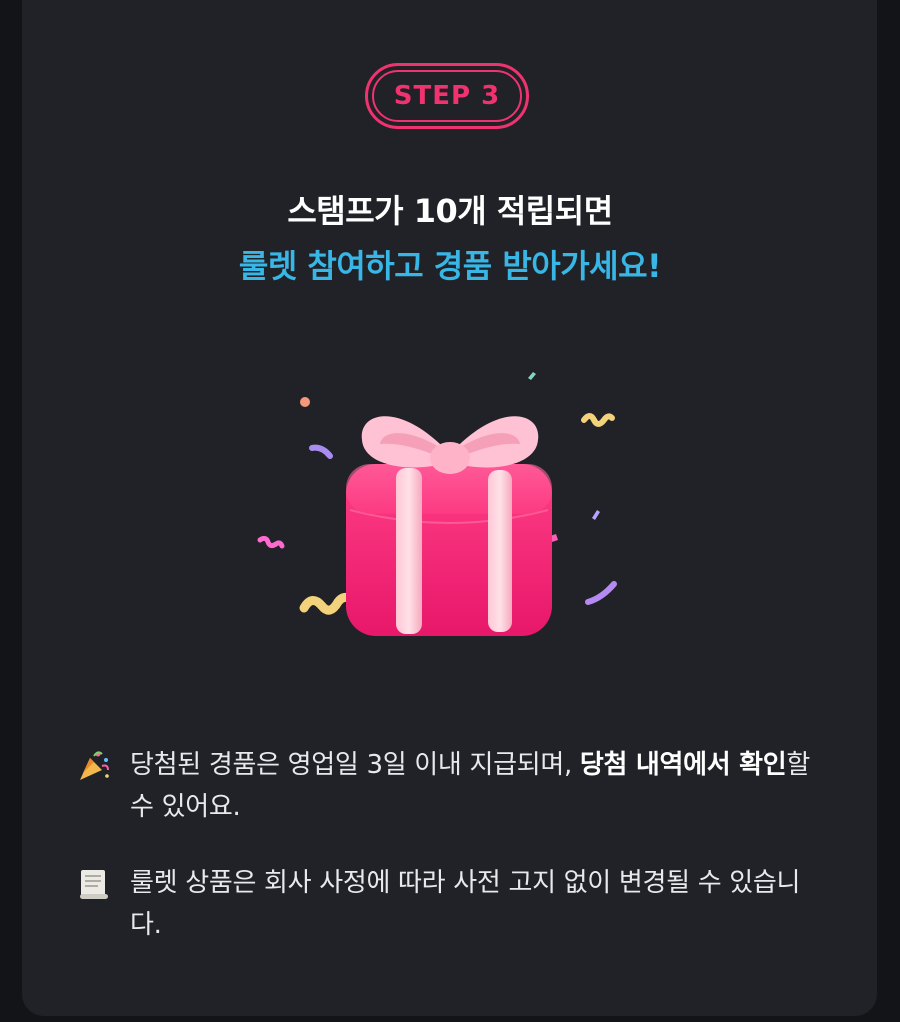 This screenshot has width=900, height=1022. I want to click on step-badge: STEP 3, so click(447, 96).